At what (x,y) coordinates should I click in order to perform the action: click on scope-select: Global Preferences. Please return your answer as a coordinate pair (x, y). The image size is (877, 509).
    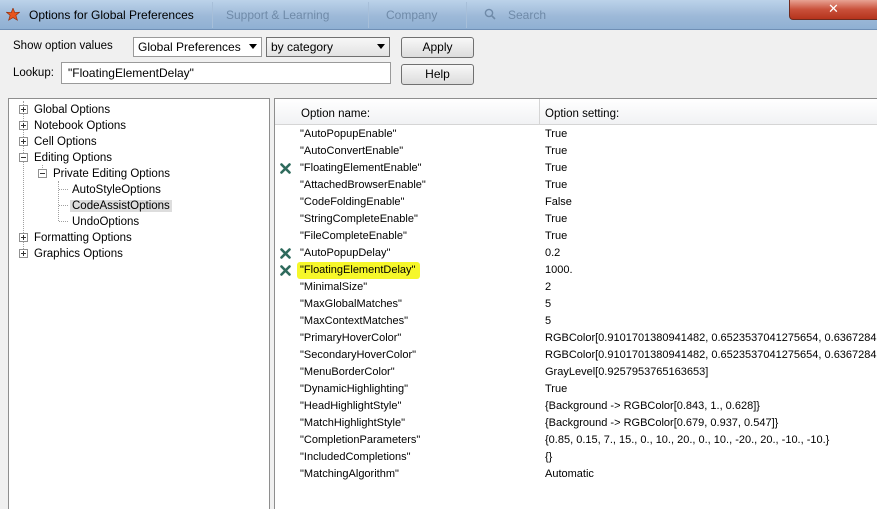
    Looking at the image, I should click on (197, 47).